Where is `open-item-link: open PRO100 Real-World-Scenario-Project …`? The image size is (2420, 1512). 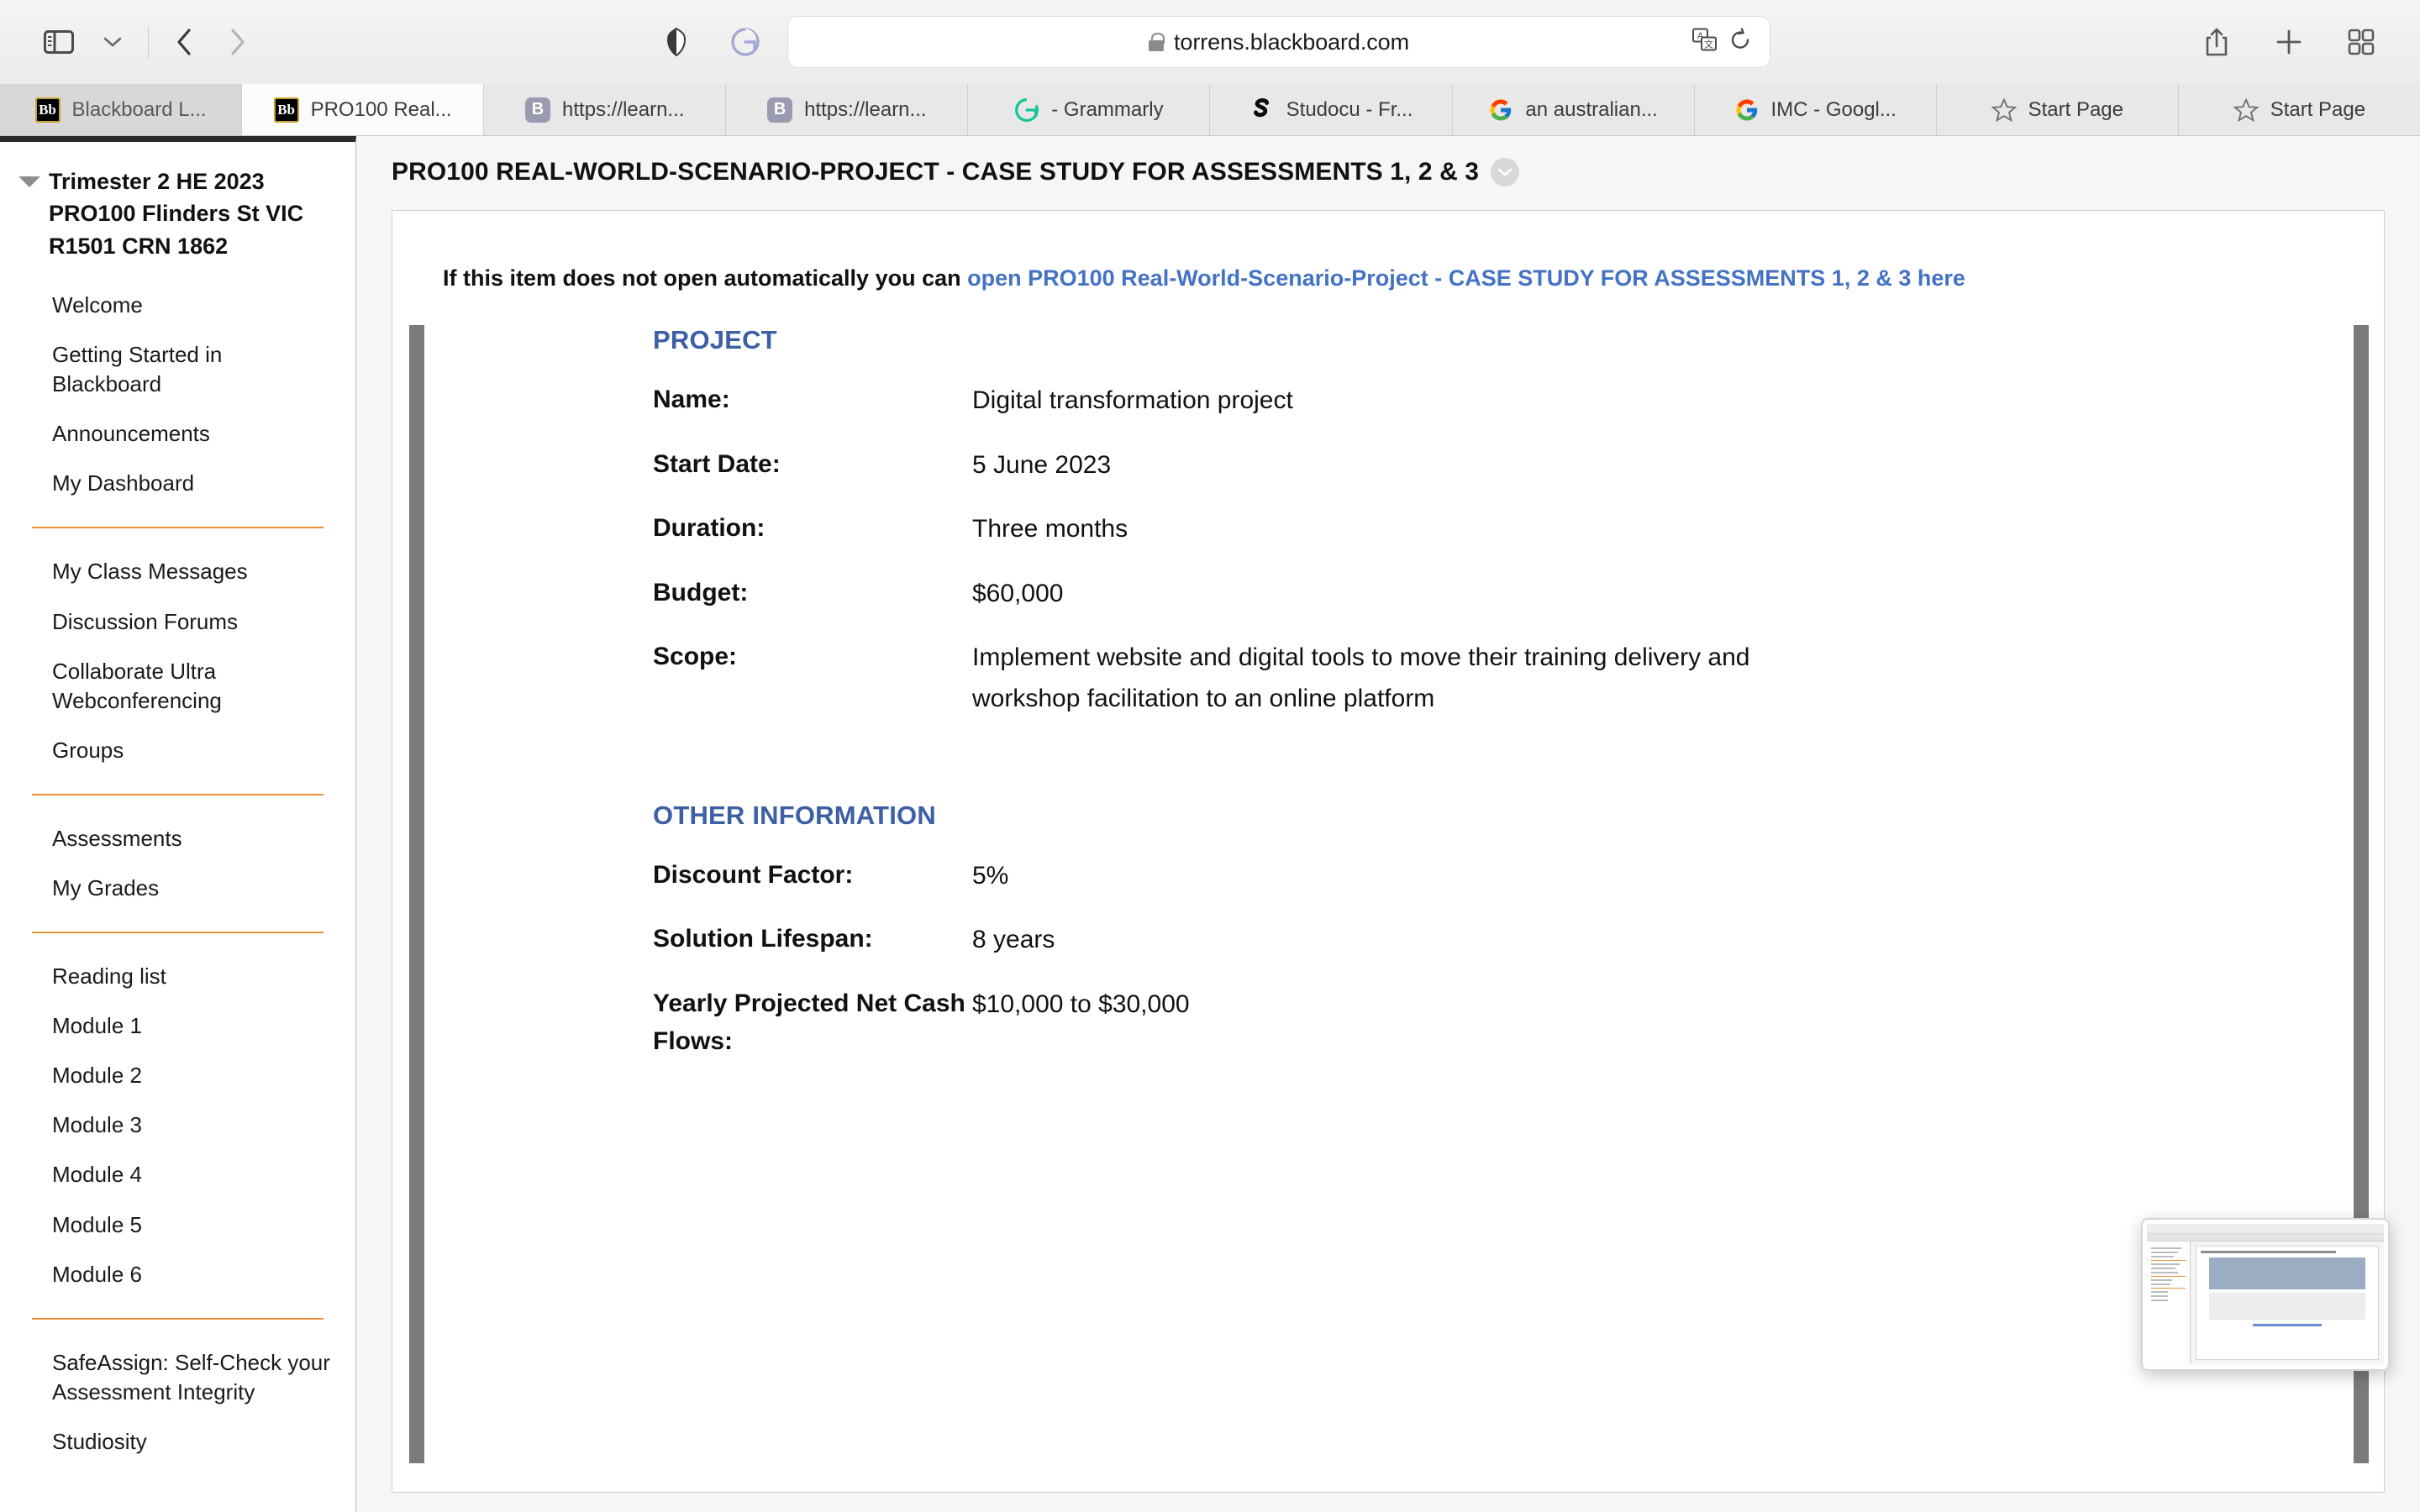 open-item-link: open PRO100 Real-World-Scenario-Project … is located at coordinates (1466, 278).